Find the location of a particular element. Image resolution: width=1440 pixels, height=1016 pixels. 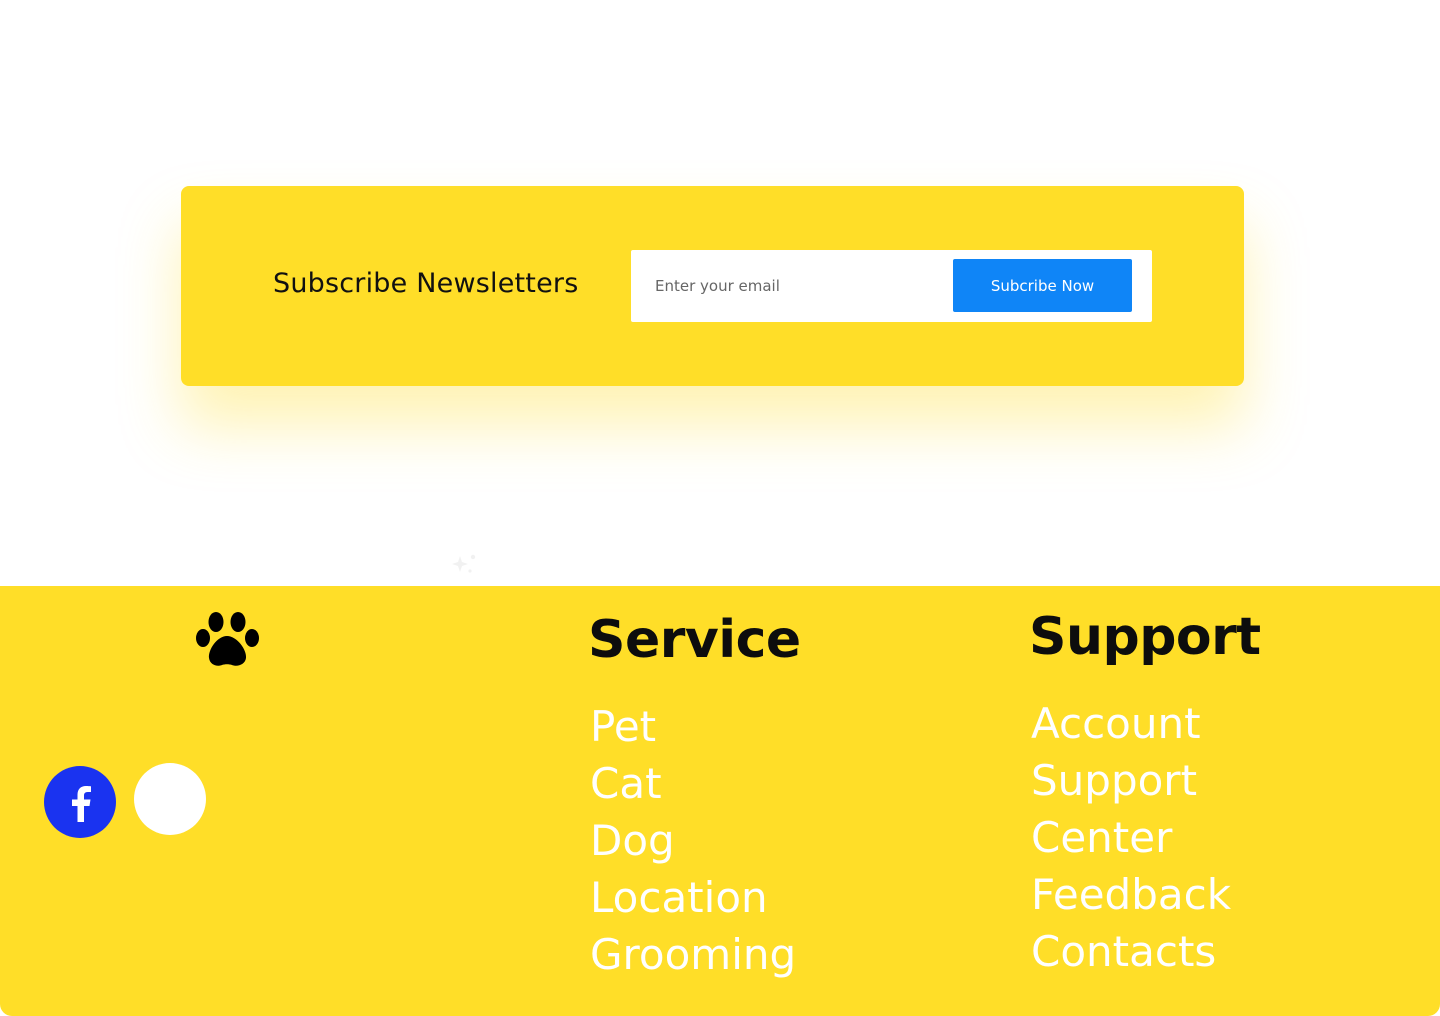

support-link-center: Center is located at coordinates (1146, 837).